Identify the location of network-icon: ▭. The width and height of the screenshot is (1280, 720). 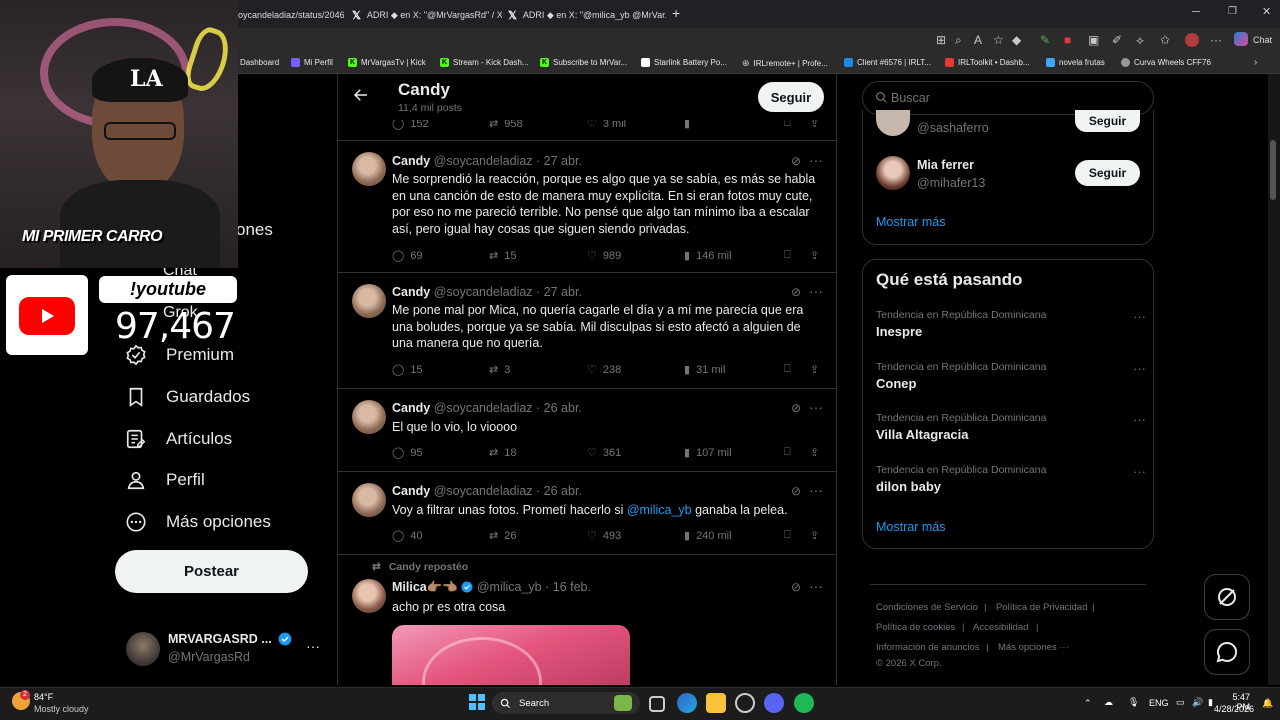
(1180, 702).